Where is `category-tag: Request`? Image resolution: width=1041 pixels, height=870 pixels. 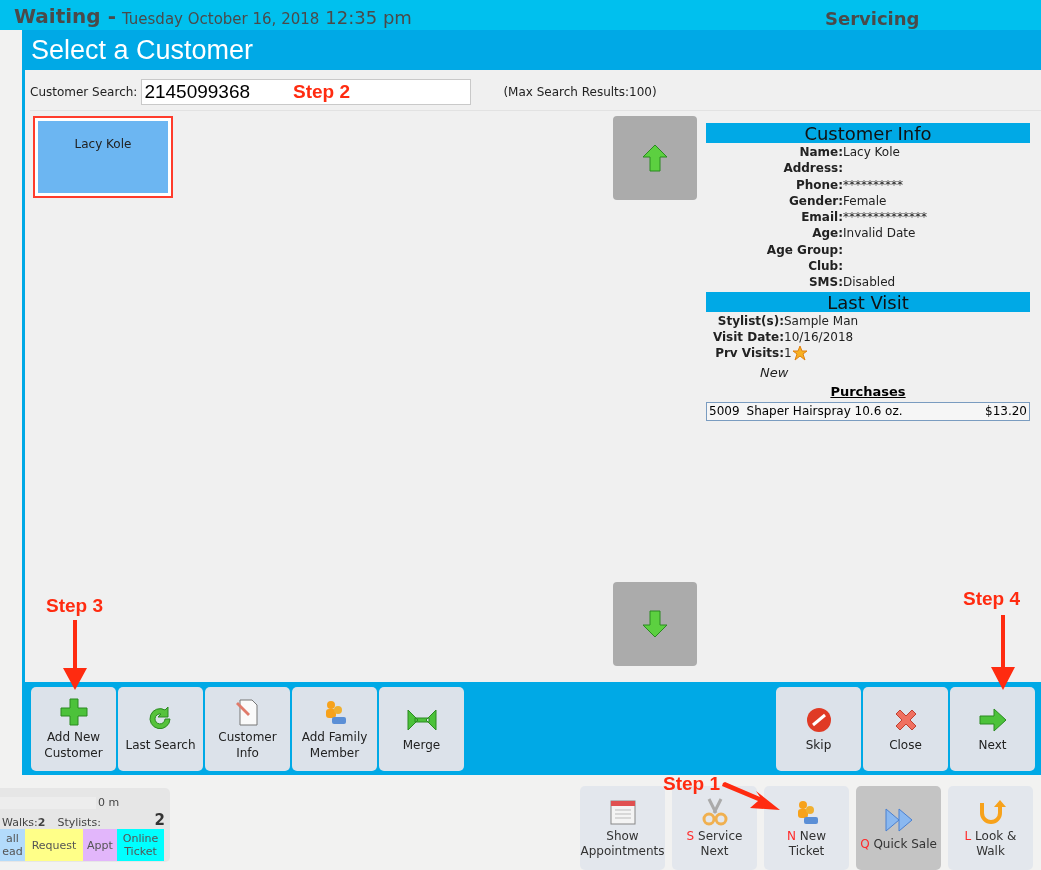 category-tag: Request is located at coordinates (54, 845).